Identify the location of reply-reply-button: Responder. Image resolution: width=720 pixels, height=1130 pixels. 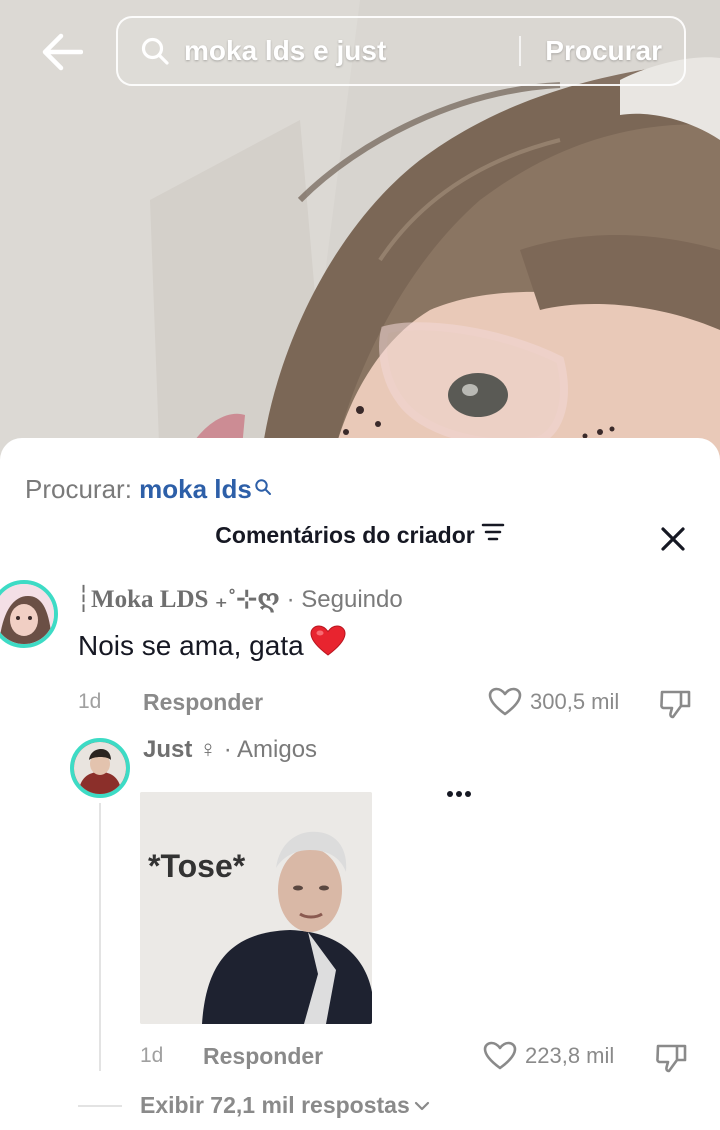
(263, 1056).